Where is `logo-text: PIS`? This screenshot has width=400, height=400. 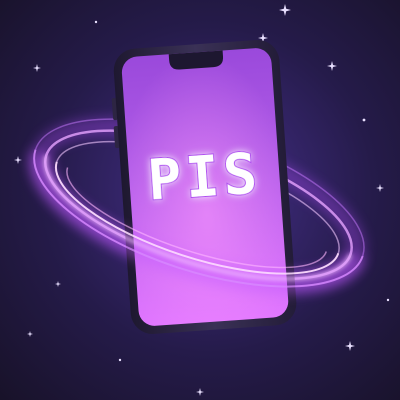
logo-text: PIS is located at coordinates (204, 177).